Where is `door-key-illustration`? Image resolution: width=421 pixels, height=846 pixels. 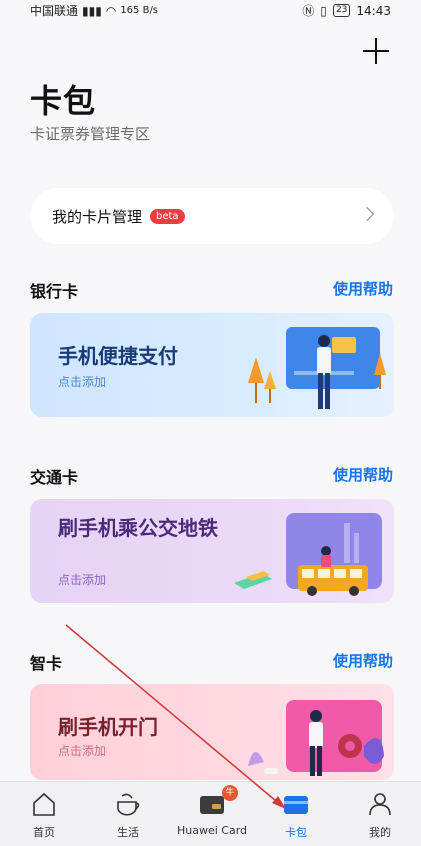 door-key-illustration is located at coordinates (316, 738).